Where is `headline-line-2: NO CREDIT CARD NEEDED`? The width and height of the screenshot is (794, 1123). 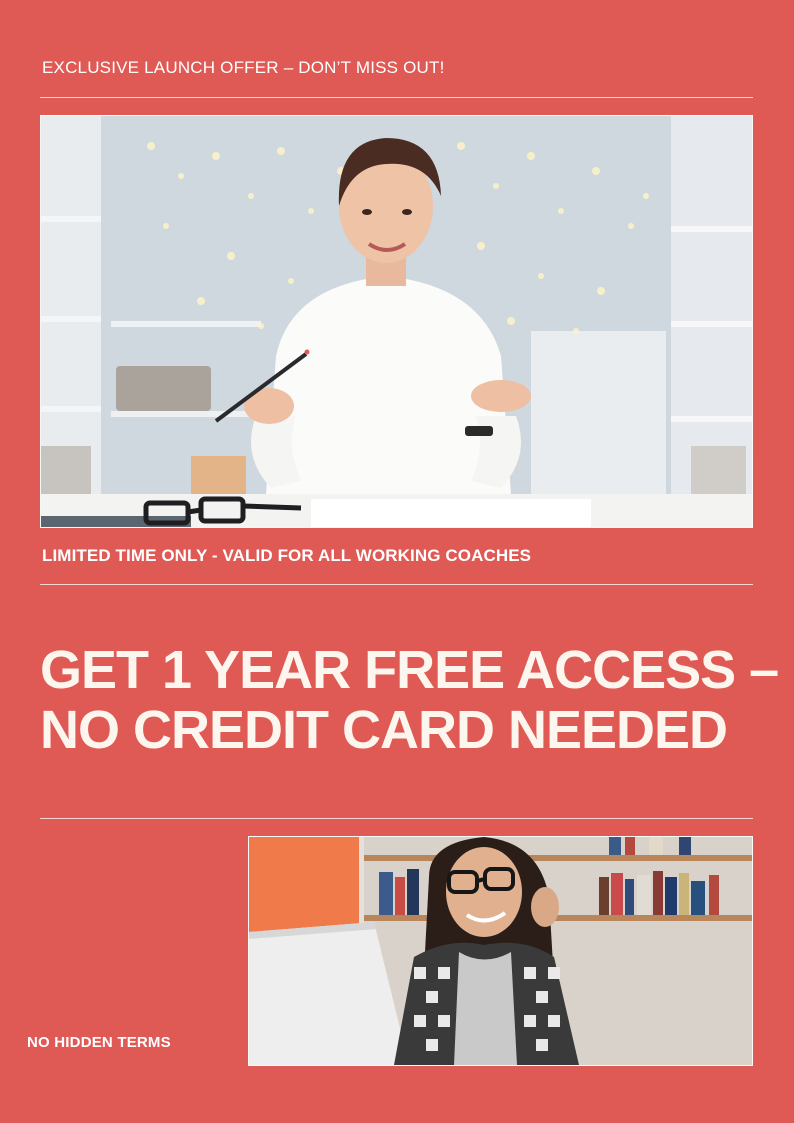 headline-line-2: NO CREDIT CARD NEEDED is located at coordinates (384, 730).